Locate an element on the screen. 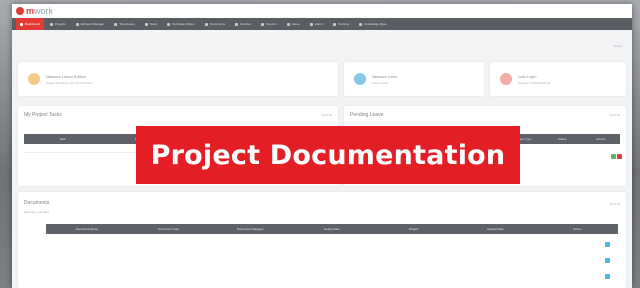 Image resolution: width=640 pixels, height=288 pixels. nav-label: Dashboard is located at coordinates (32, 24).